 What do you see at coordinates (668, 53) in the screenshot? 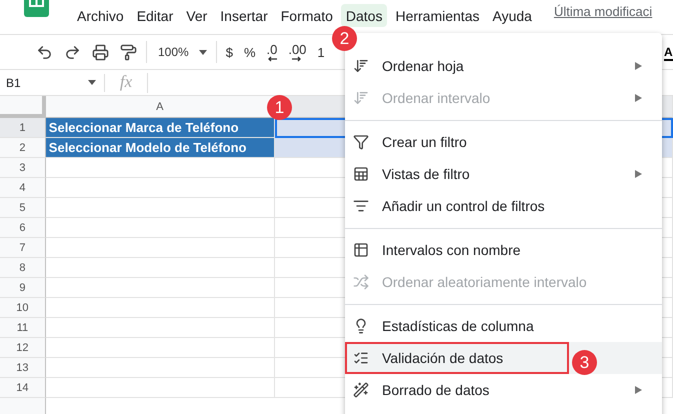
I see `text-color-button: A` at bounding box center [668, 53].